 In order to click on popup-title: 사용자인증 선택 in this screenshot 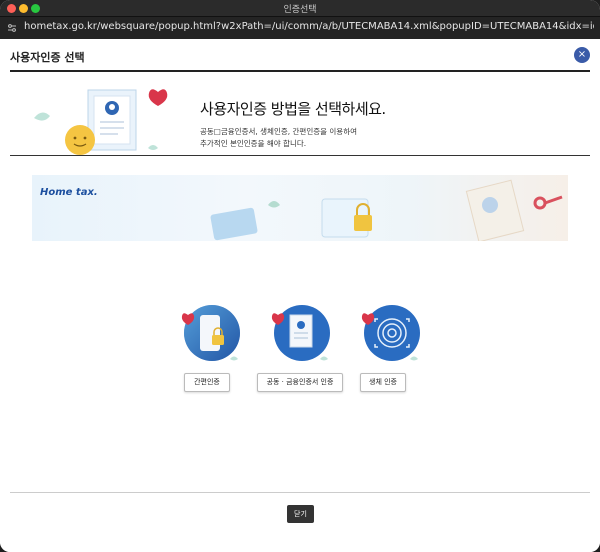, I will do `click(47, 57)`.